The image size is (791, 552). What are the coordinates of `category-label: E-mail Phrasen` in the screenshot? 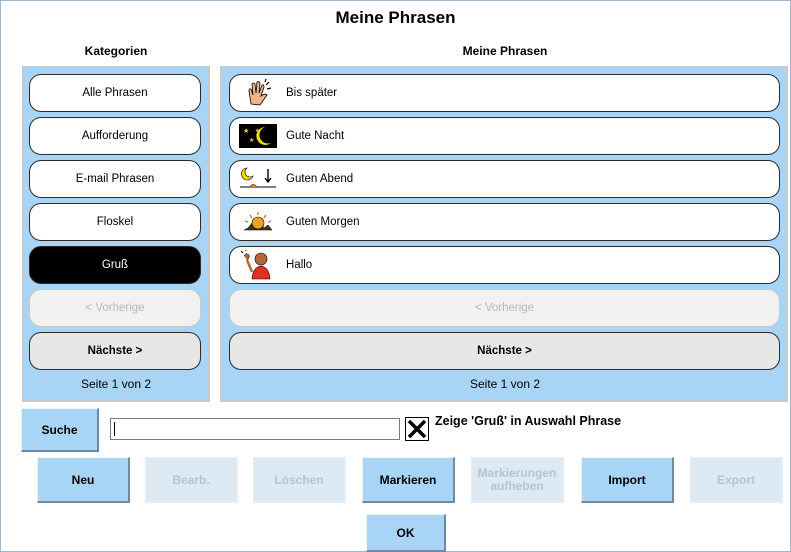 It's located at (115, 179).